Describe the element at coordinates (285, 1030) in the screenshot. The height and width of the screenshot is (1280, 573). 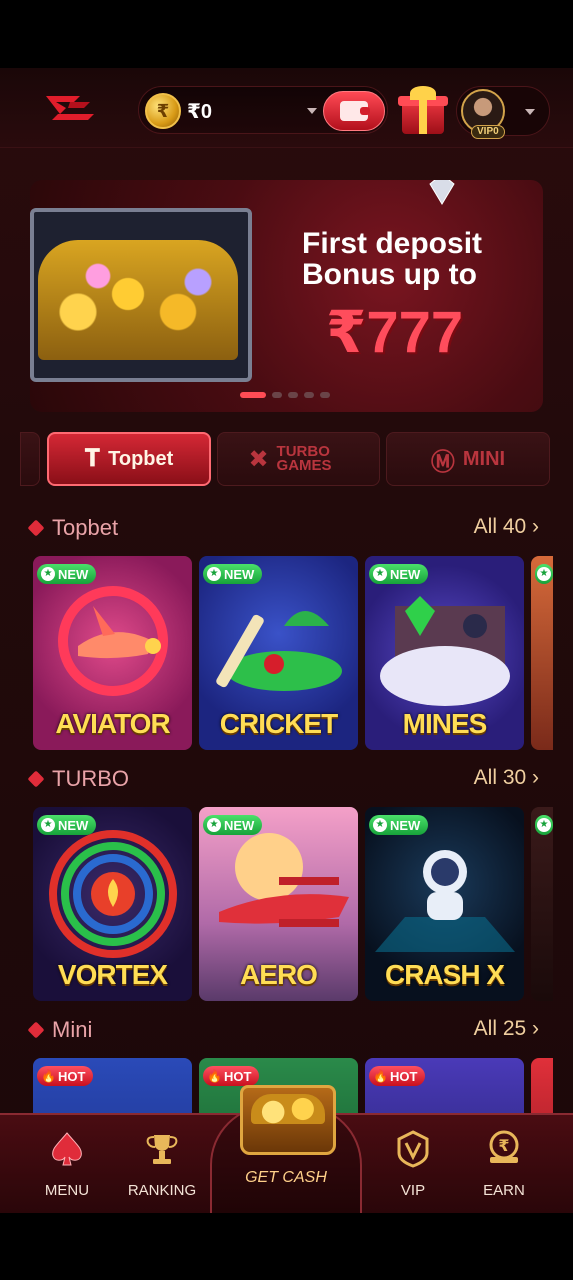
I see `section-header-mini: Mini All 25 ›` at that location.